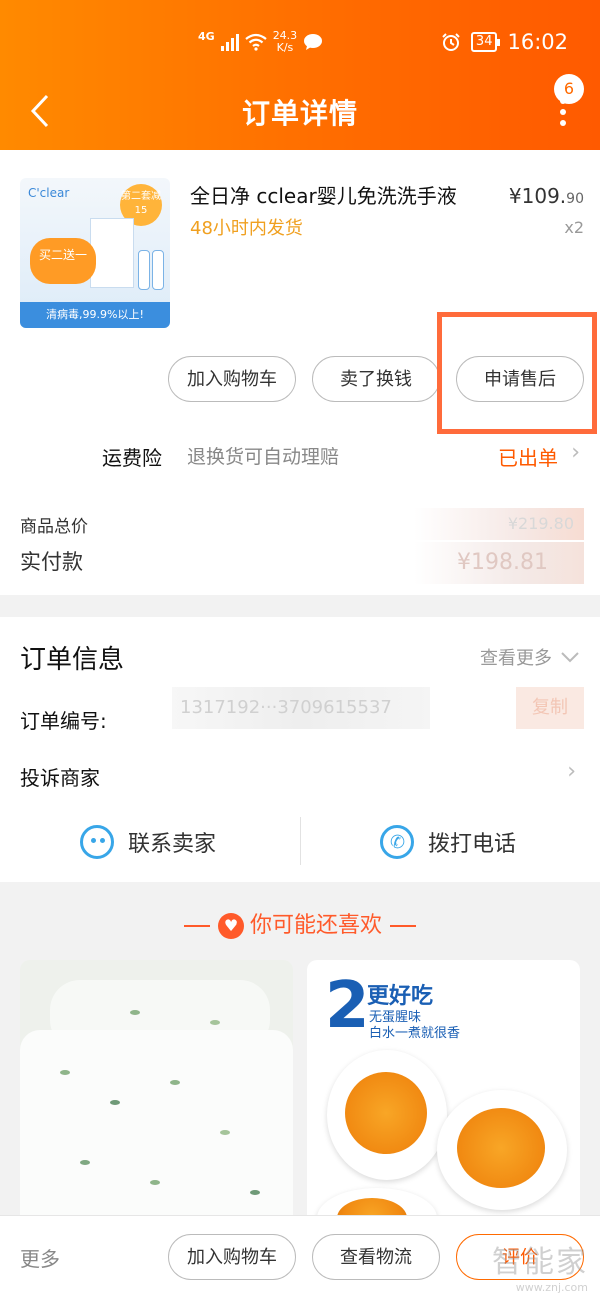  I want to click on page-title: 订单详情, so click(299, 113).